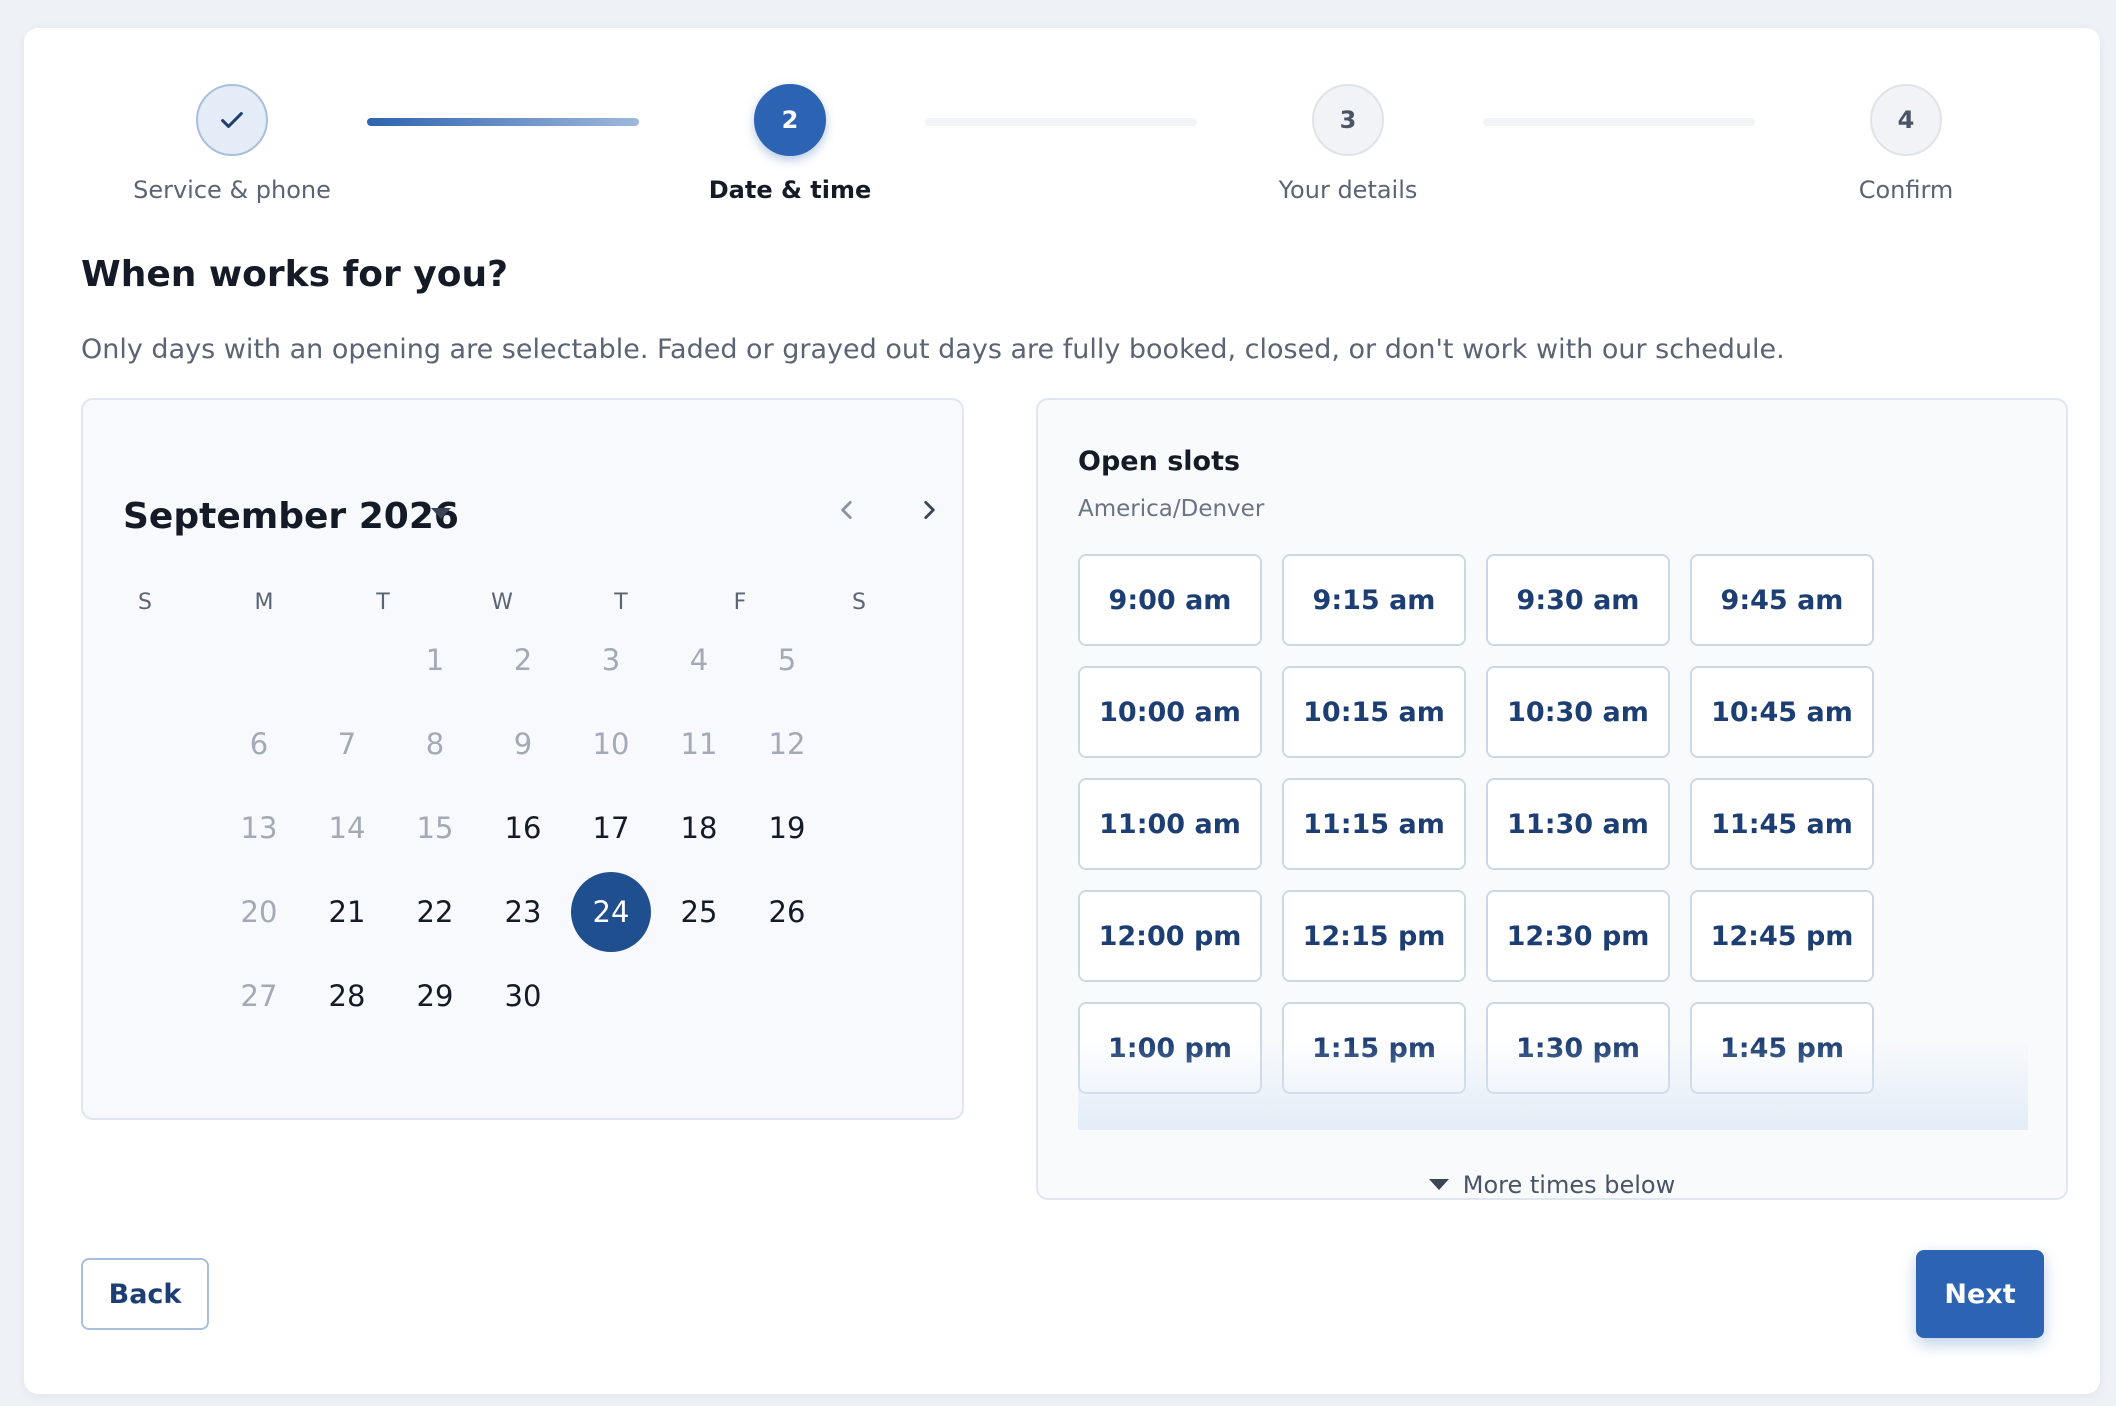  What do you see at coordinates (1170, 712) in the screenshot?
I see `time-slot-button: 10:00 am` at bounding box center [1170, 712].